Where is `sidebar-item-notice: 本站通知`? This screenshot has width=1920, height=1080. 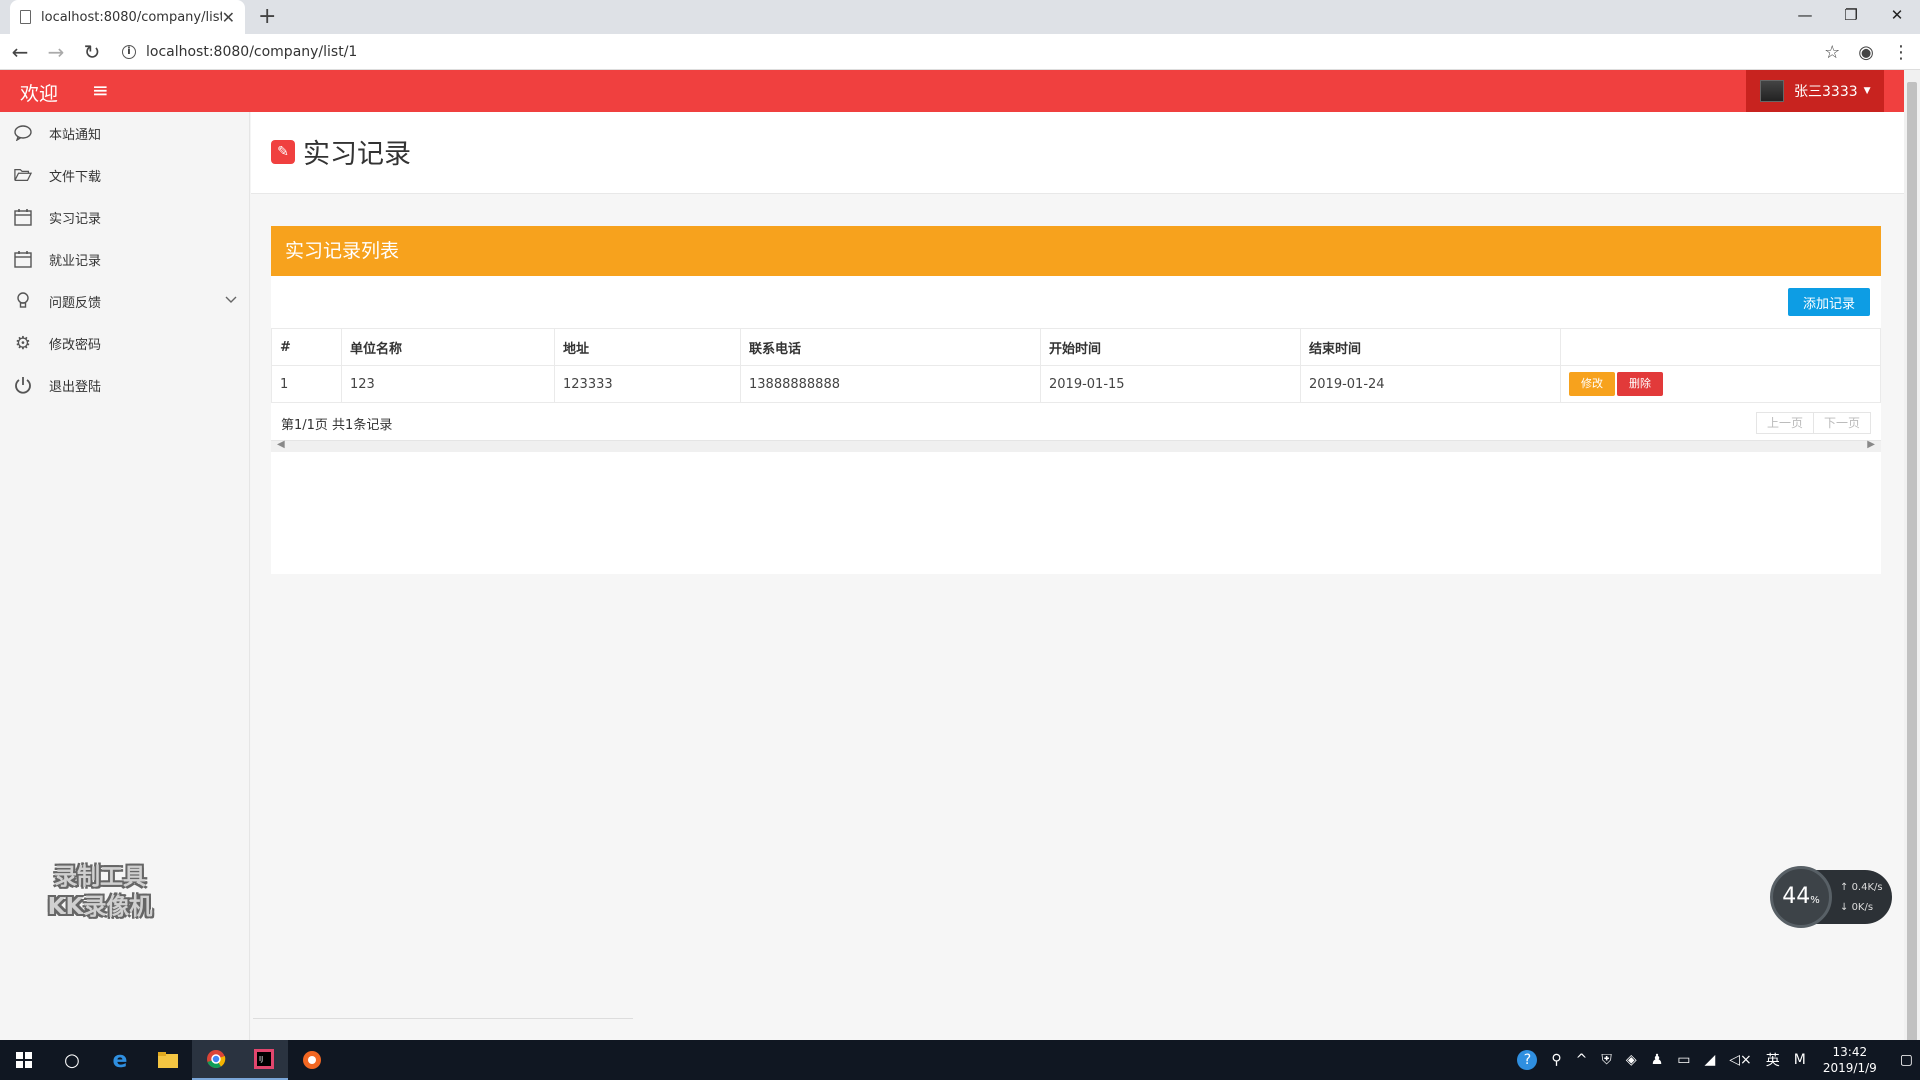
sidebar-item-notice: 本站通知 is located at coordinates (124, 133).